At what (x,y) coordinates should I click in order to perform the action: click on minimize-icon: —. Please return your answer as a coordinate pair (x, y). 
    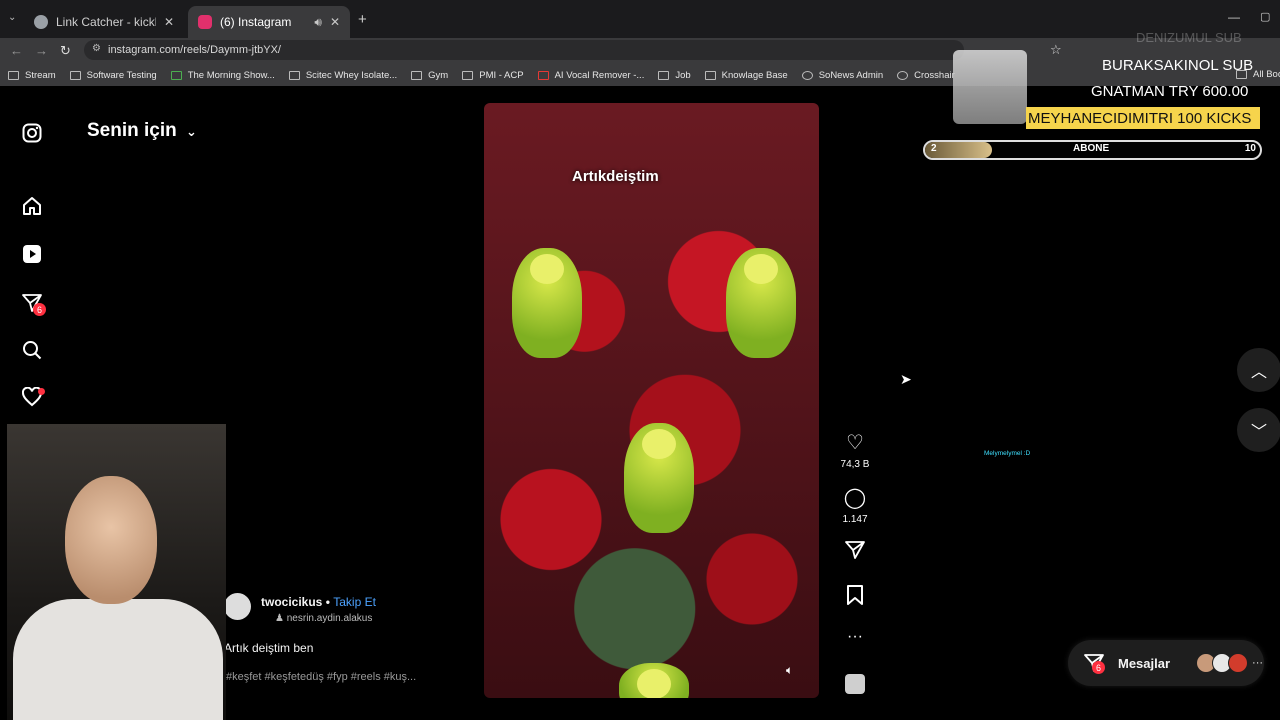
    Looking at the image, I should click on (1234, 17).